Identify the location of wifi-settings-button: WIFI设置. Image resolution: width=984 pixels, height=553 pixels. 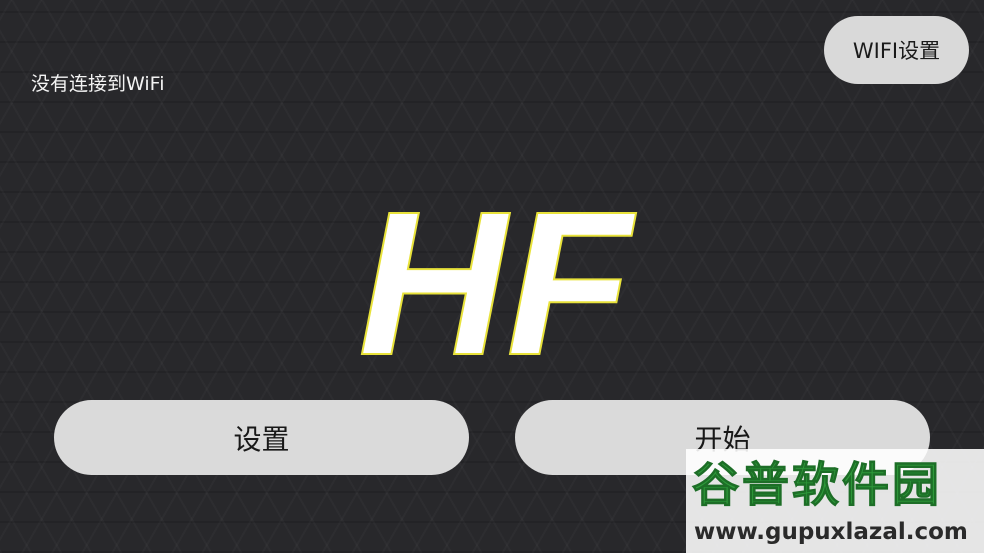
(896, 50).